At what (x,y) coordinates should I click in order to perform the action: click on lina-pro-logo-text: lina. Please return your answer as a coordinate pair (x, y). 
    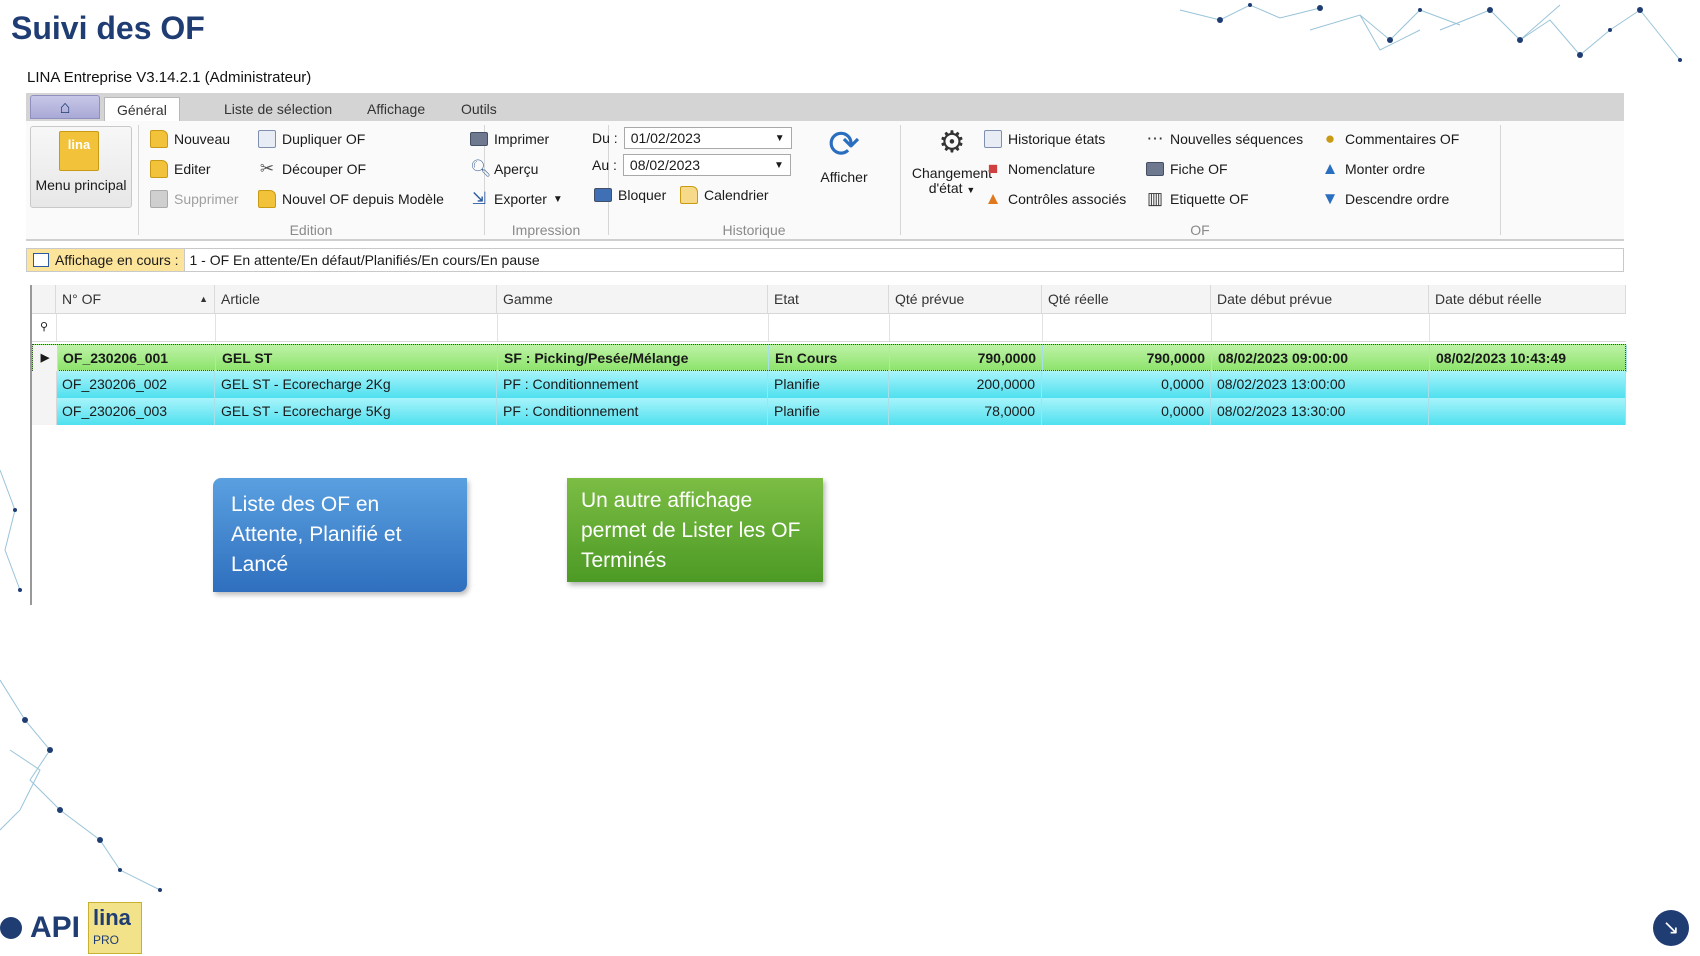
    Looking at the image, I should click on (112, 917).